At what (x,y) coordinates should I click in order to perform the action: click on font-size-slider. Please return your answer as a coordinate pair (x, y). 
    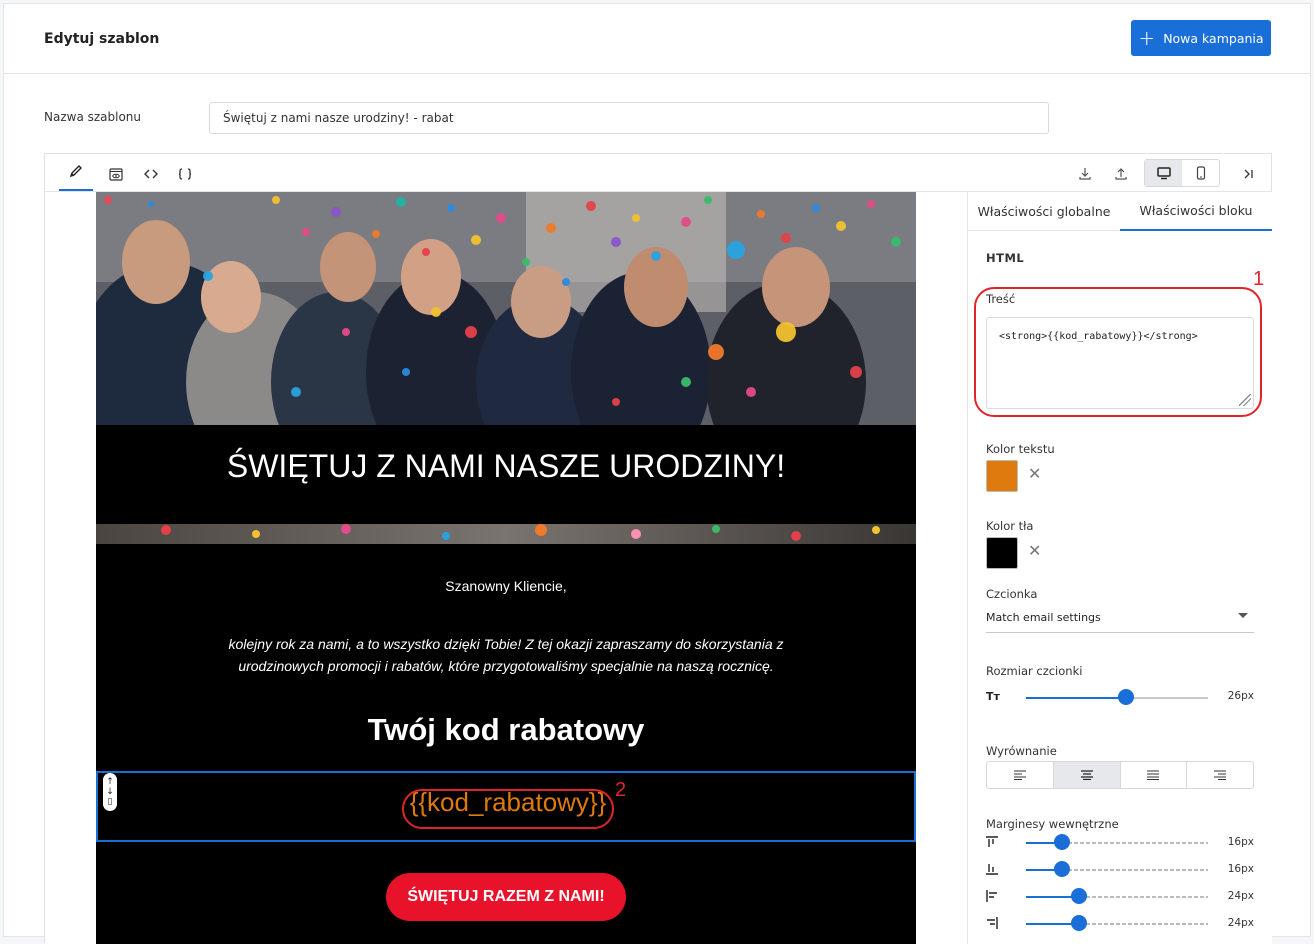
    Looking at the image, I should click on (1117, 697).